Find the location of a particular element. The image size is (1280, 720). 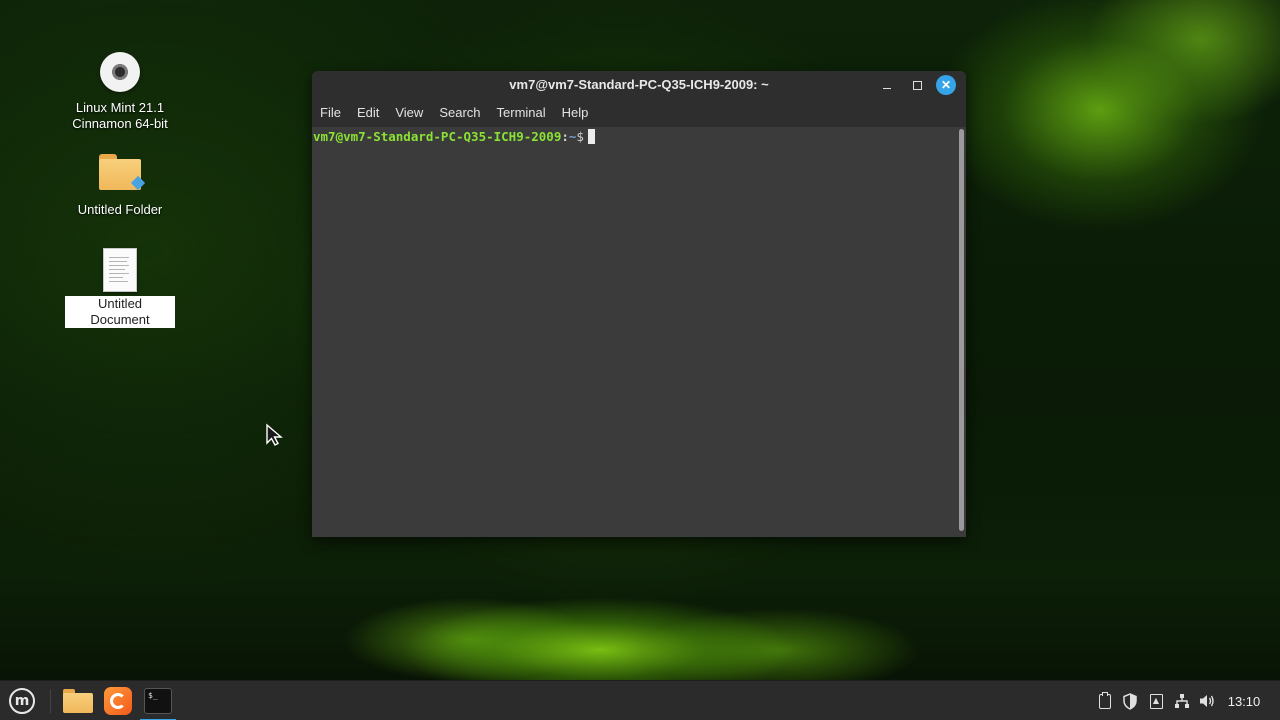

terminal-icon: $_ is located at coordinates (158, 701).